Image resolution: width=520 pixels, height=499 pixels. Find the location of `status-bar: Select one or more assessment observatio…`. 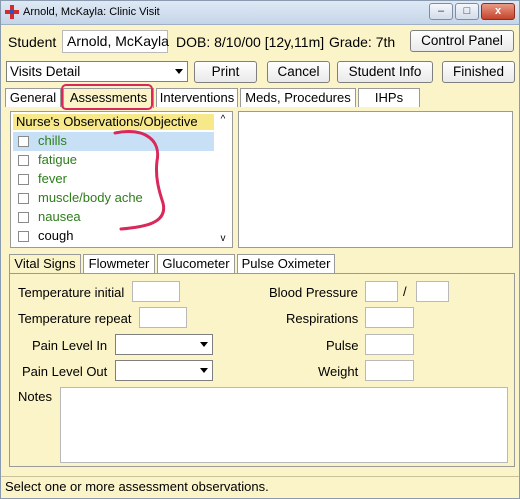

status-bar: Select one or more assessment observatio… is located at coordinates (260, 487).